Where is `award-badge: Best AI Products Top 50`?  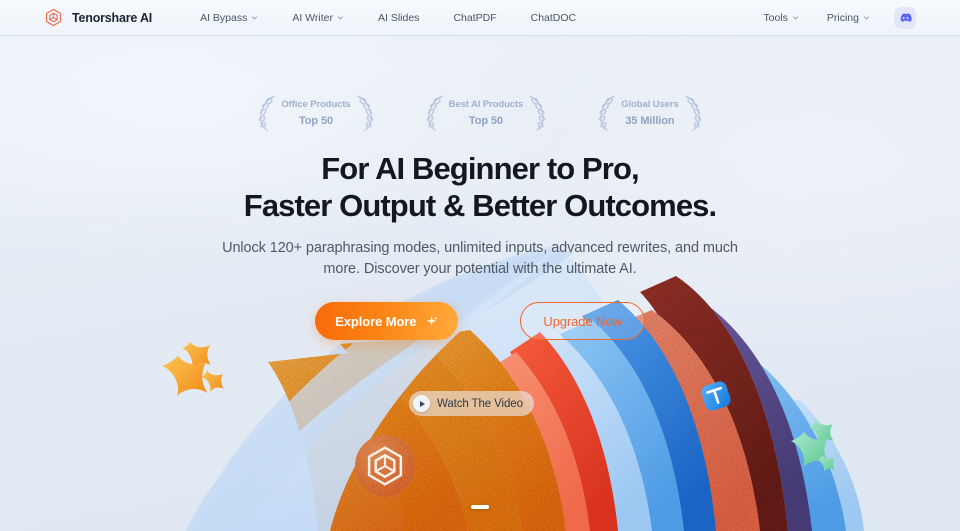 award-badge: Best AI Products Top 50 is located at coordinates (486, 113).